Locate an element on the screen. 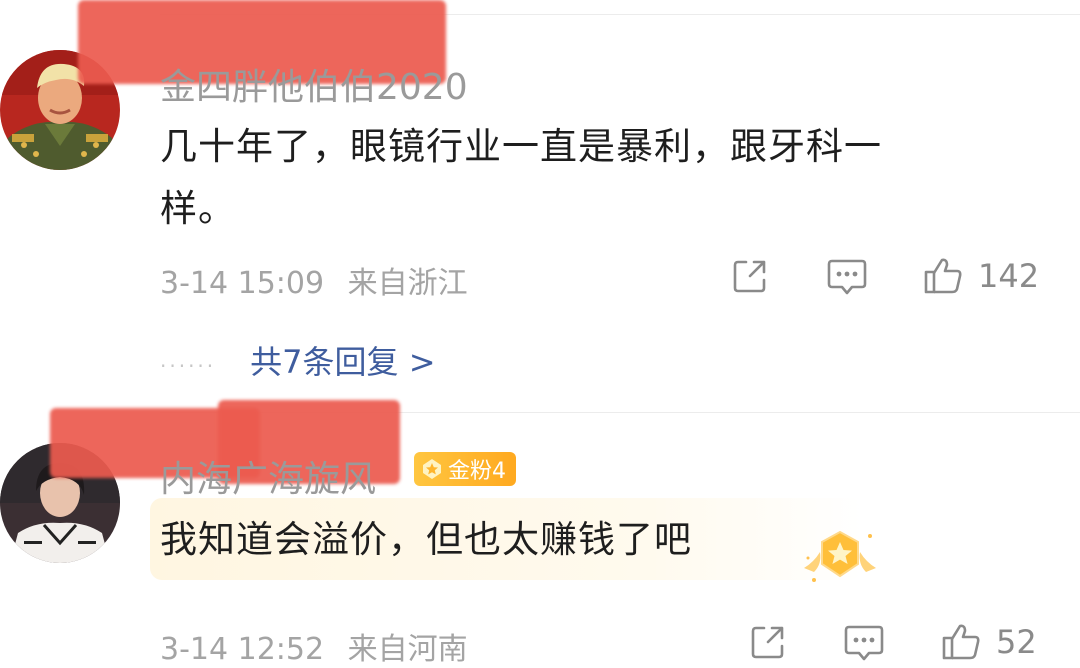 This screenshot has height=668, width=1080. comment-meta: 3-14 15:09 来自浙江 is located at coordinates (314, 280).